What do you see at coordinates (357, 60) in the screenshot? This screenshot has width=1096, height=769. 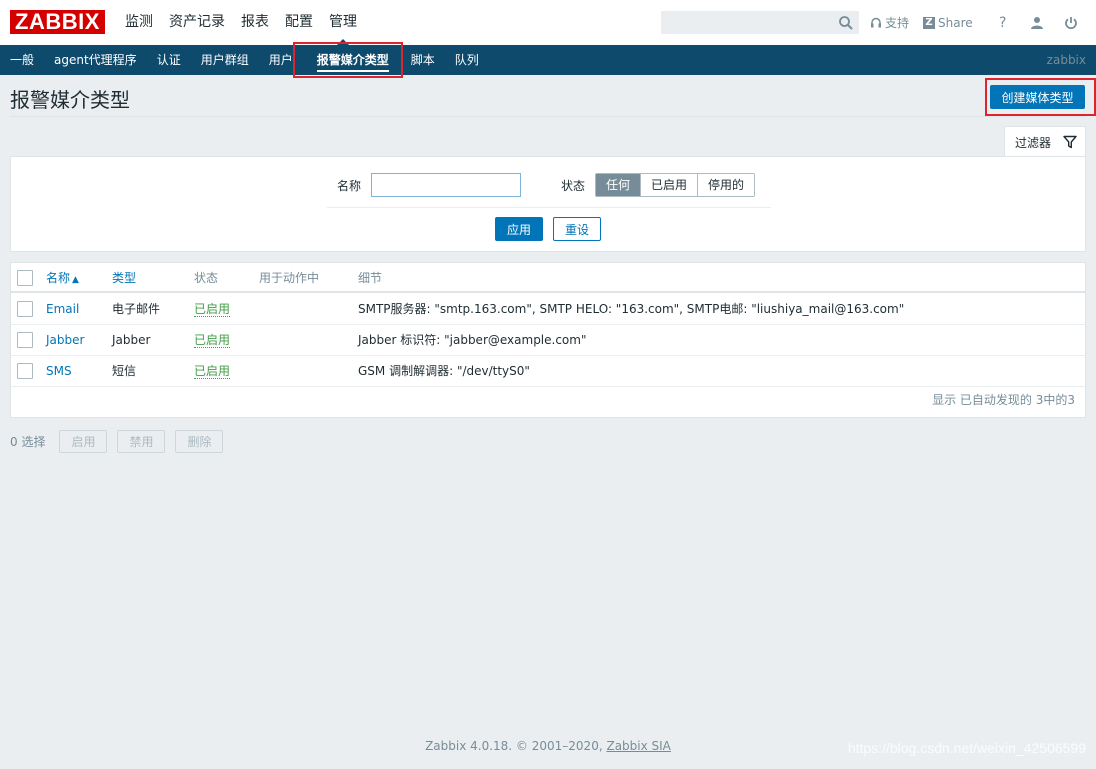 I see `subnav-media-types: 报警媒介类型` at bounding box center [357, 60].